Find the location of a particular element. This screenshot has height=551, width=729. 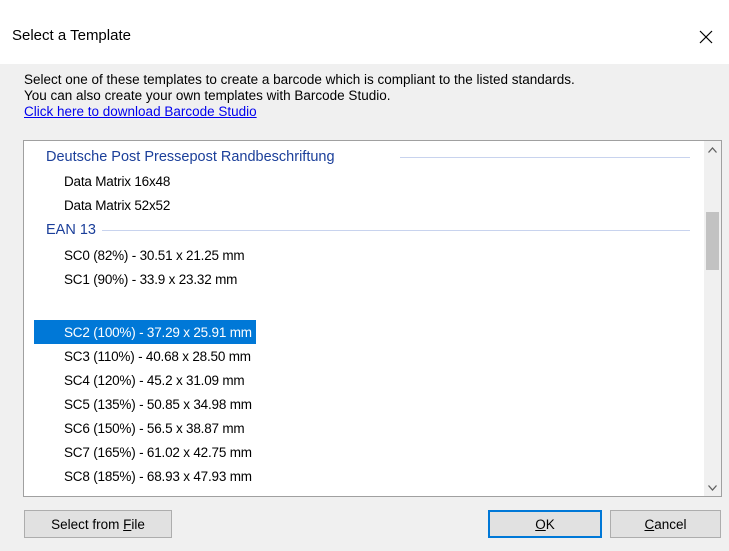

cancel-button: Cancel is located at coordinates (665, 524).